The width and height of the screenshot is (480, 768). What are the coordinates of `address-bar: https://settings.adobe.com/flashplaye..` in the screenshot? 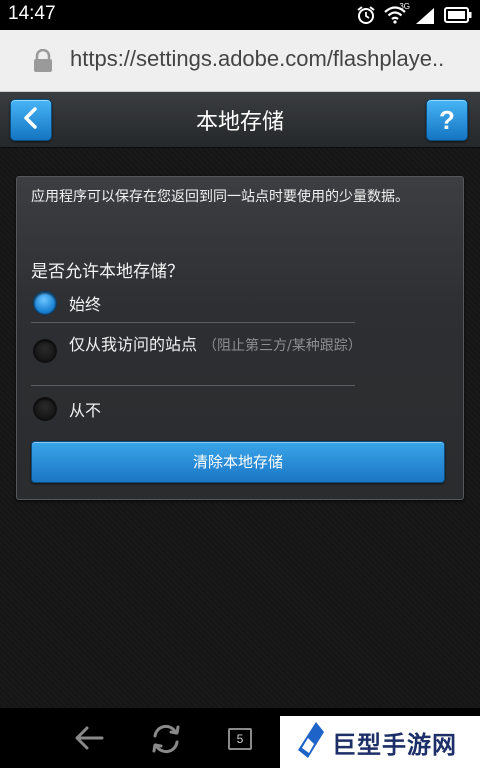 It's located at (240, 61).